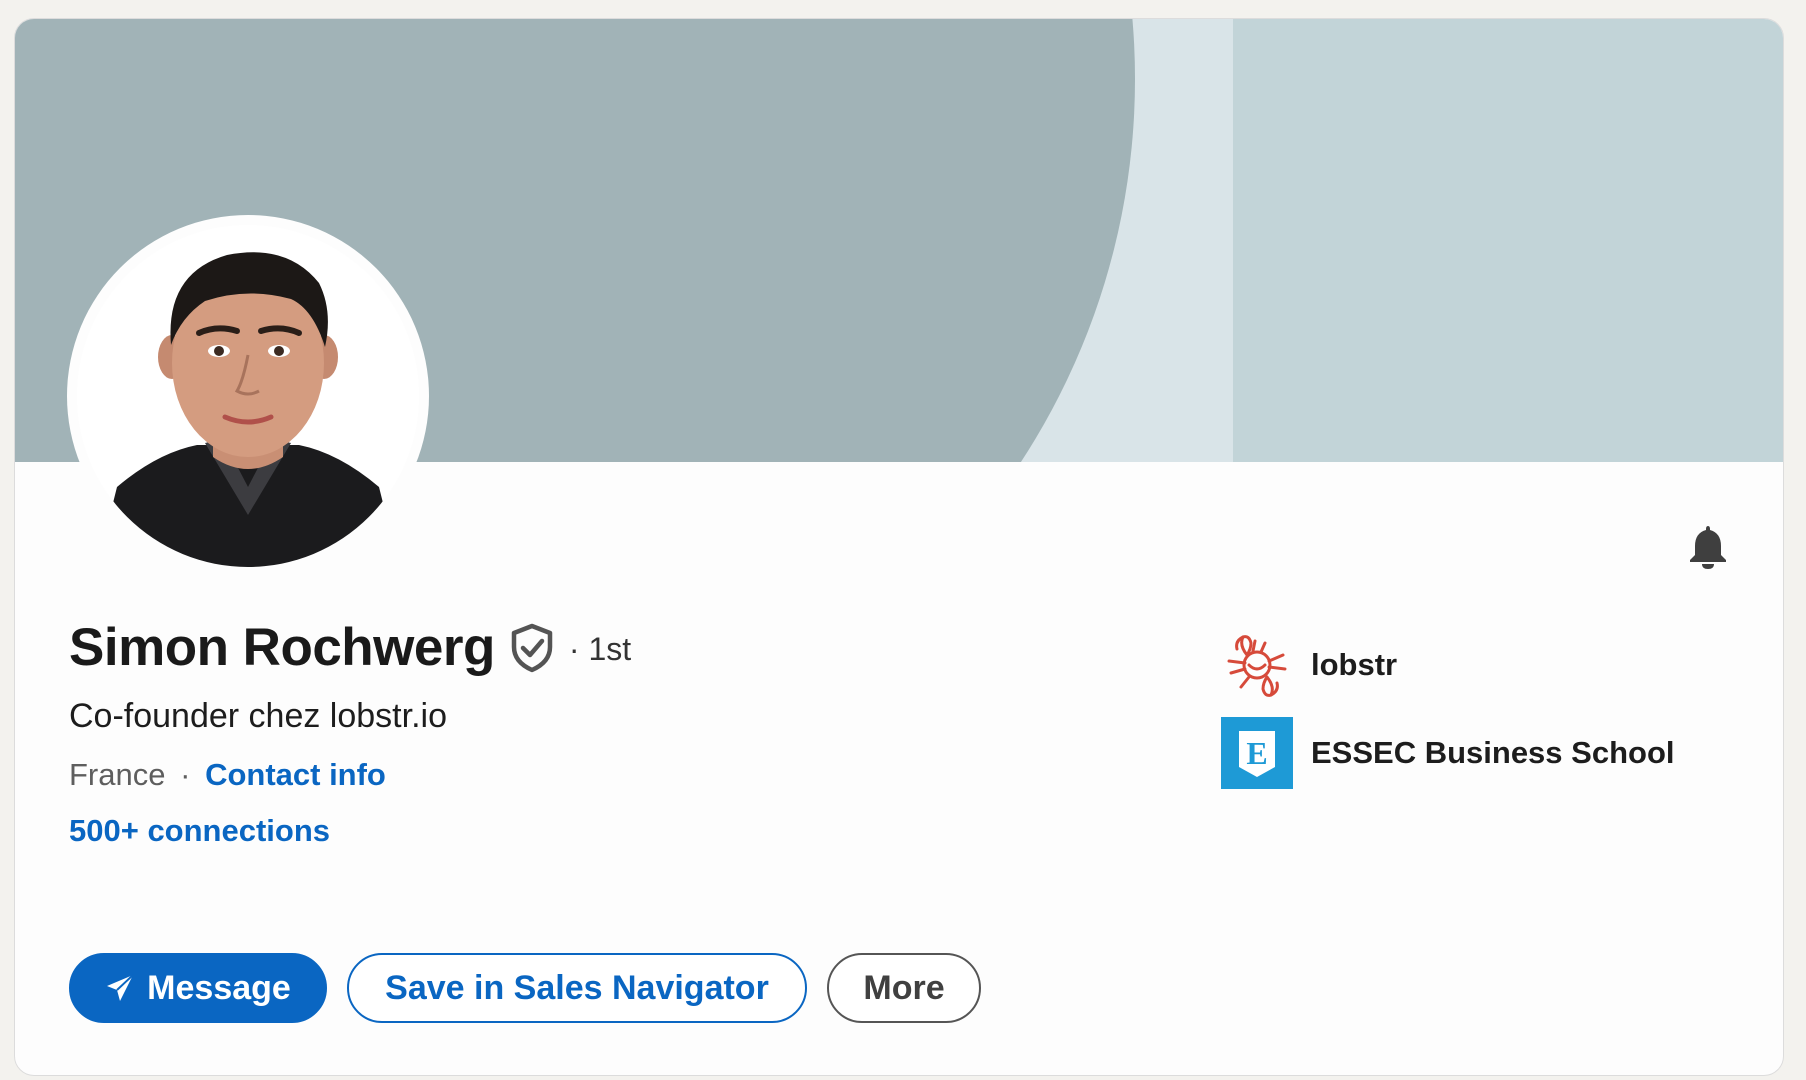  What do you see at coordinates (258, 716) in the screenshot?
I see `profile-headline: Co-founder chez lobstr.io` at bounding box center [258, 716].